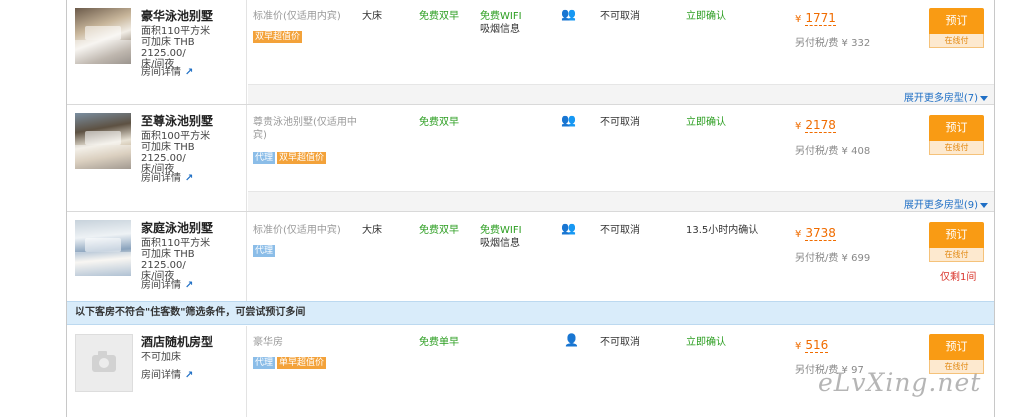 The image size is (1023, 417). I want to click on tax-fee: 另付税/费 ¥ 408, so click(833, 151).